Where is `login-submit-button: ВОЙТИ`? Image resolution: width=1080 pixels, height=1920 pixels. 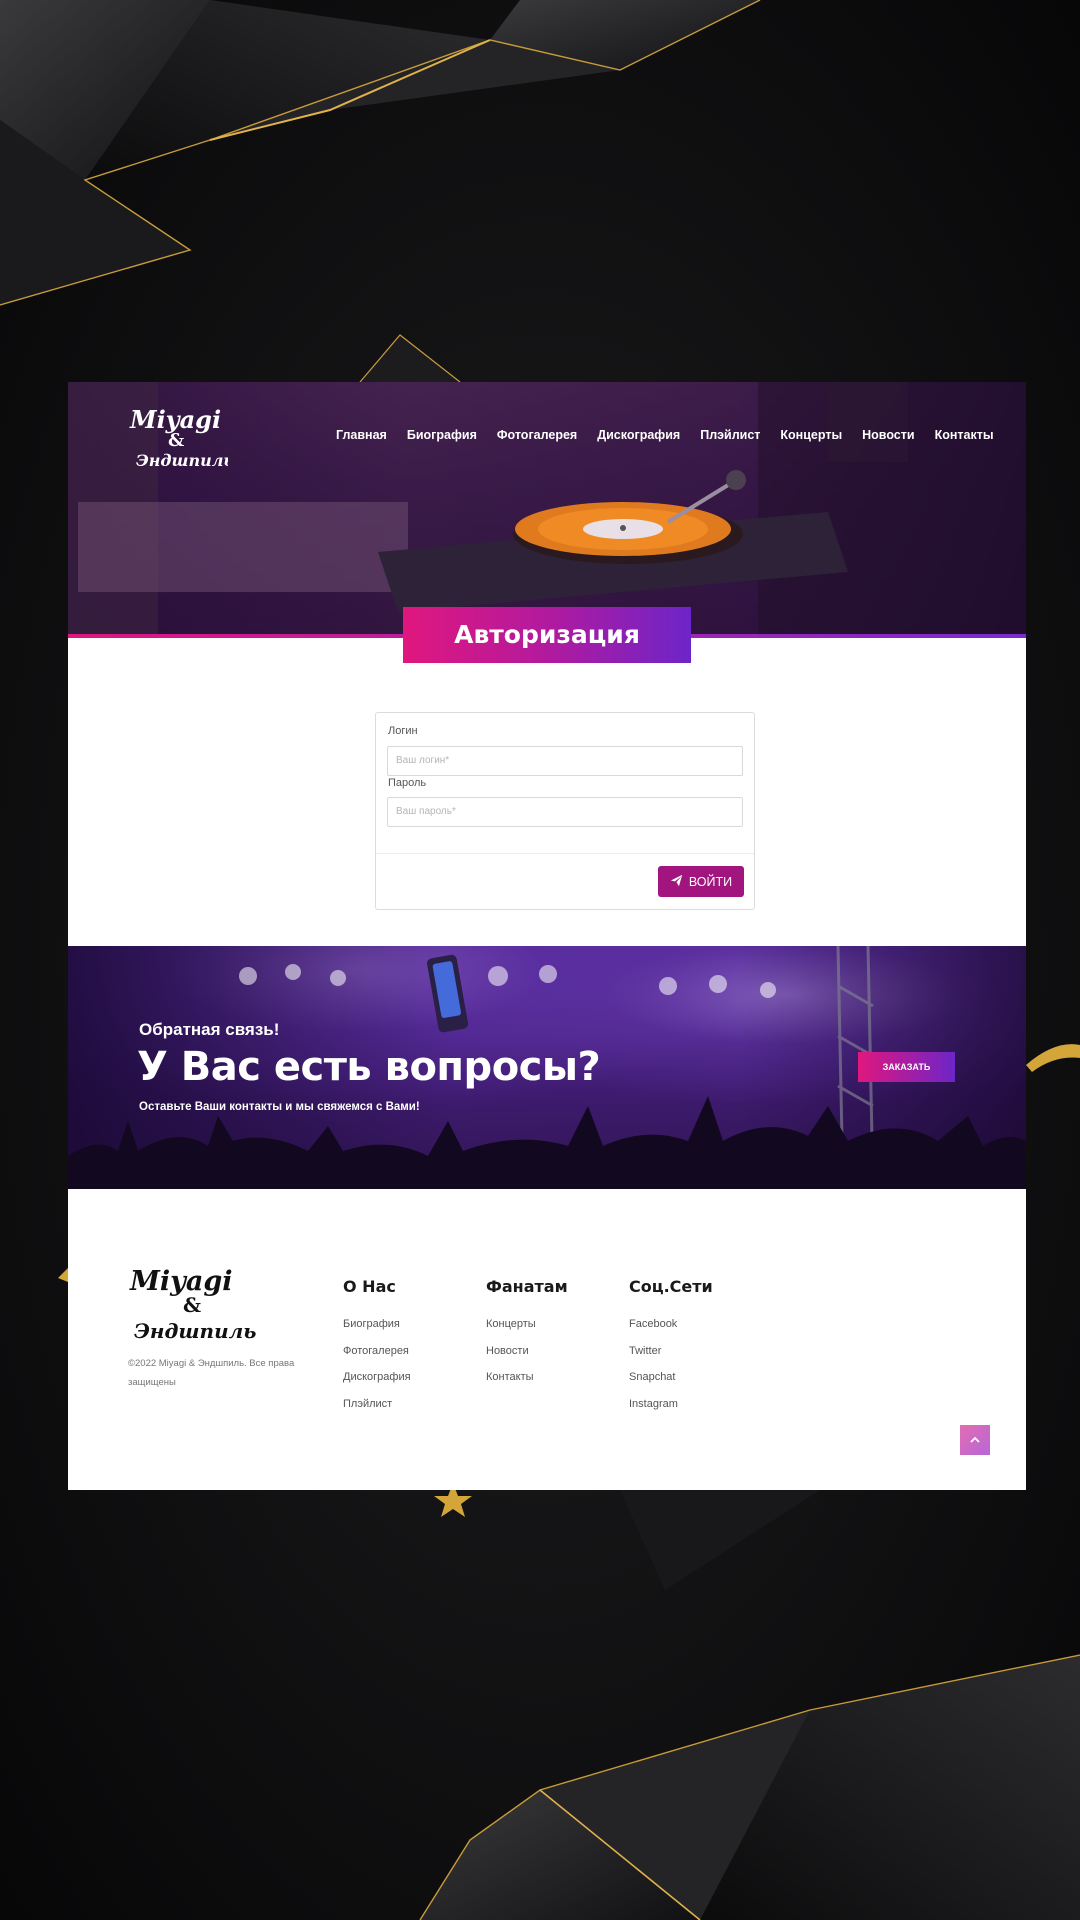
login-submit-button: ВОЙТИ is located at coordinates (701, 881).